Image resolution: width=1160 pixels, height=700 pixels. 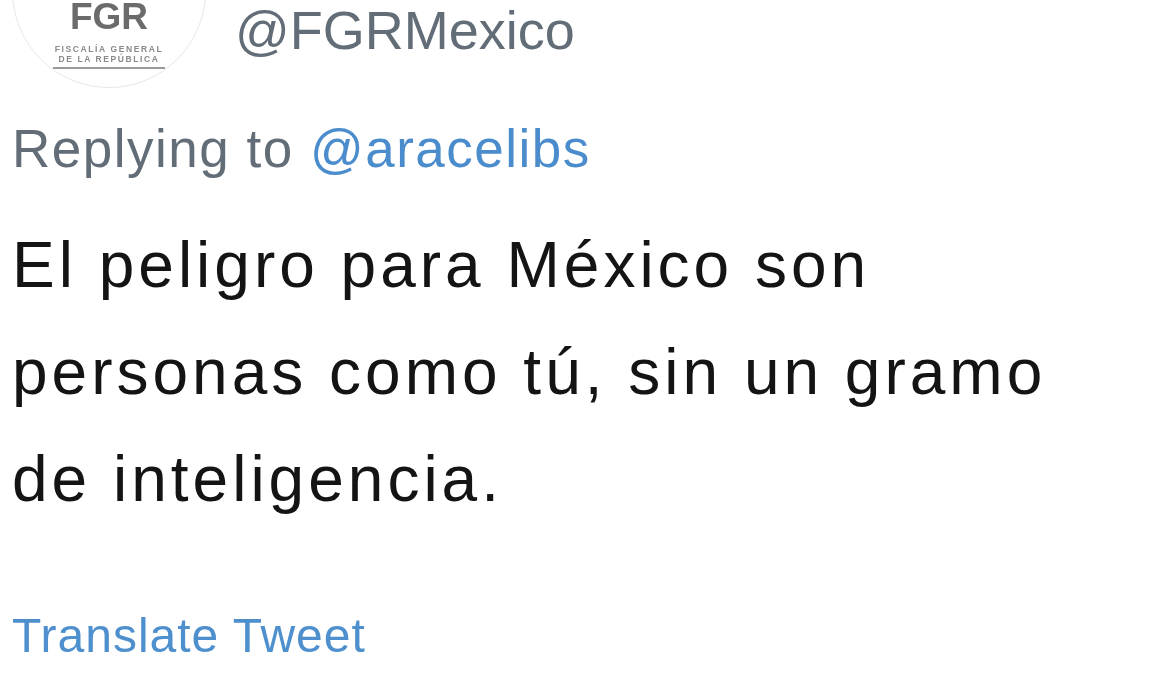 What do you see at coordinates (405, 30) in the screenshot?
I see `user-handle: @FGRMexico` at bounding box center [405, 30].